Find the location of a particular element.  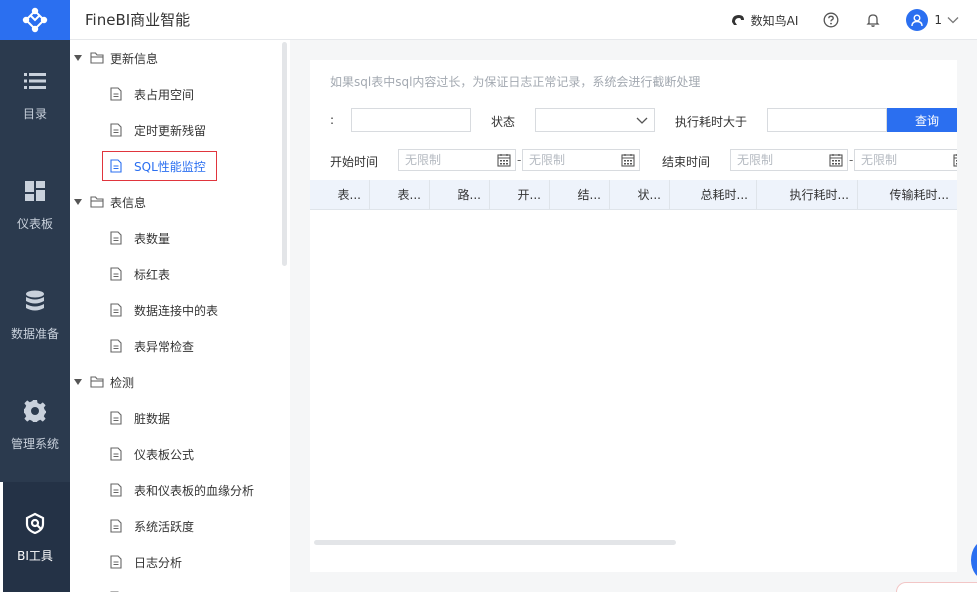

tree-item-label: 表异常检查 is located at coordinates (164, 346).